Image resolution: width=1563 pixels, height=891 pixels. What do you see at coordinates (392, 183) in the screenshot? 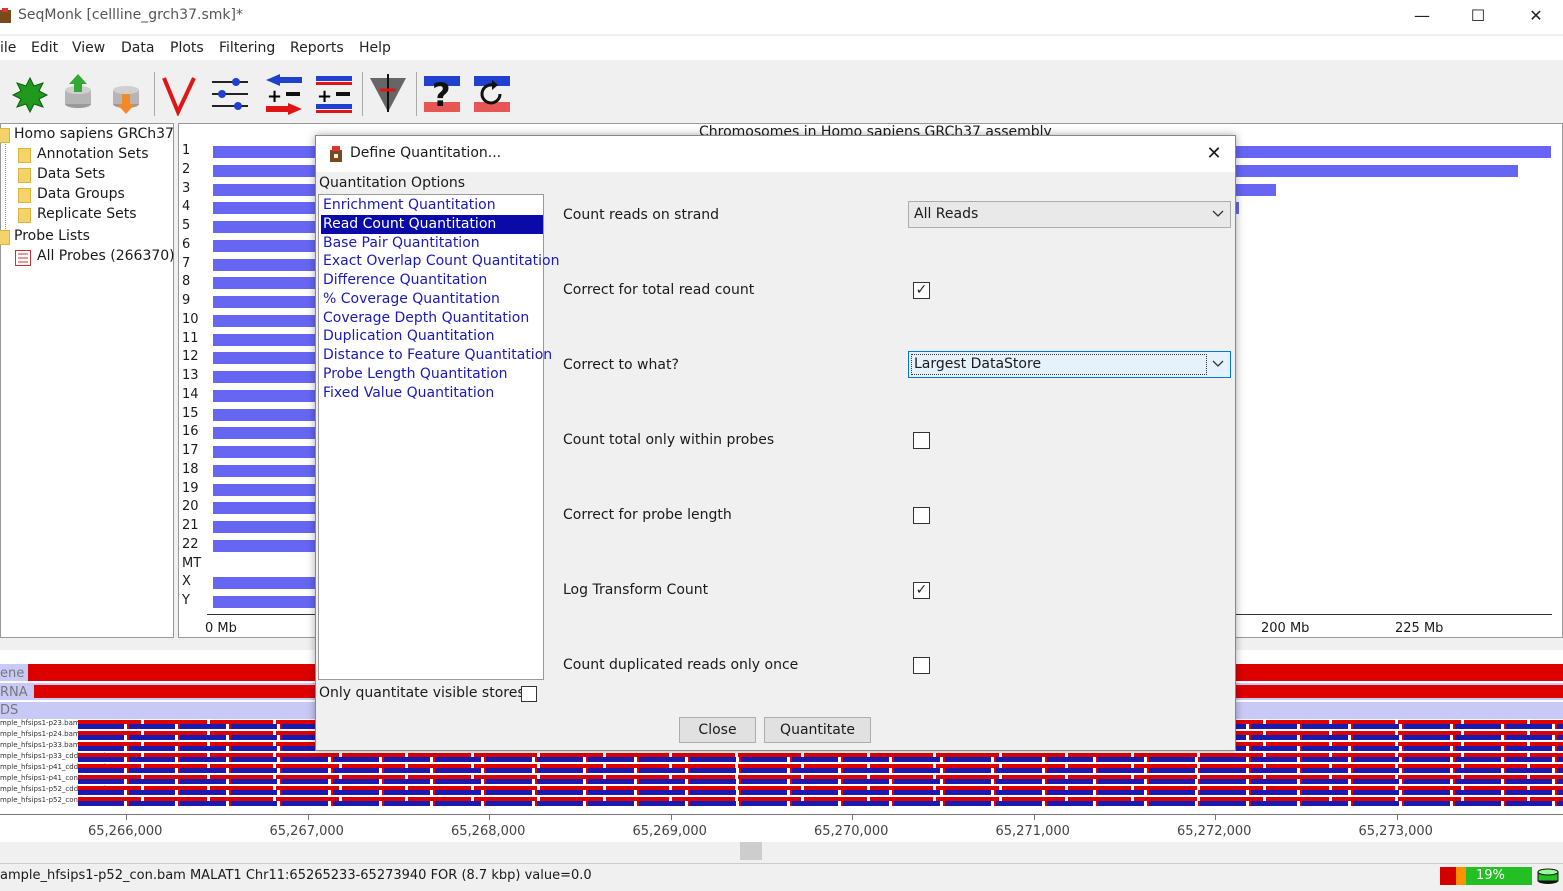
I see `quantitation-options-label: Quantitation Options` at bounding box center [392, 183].